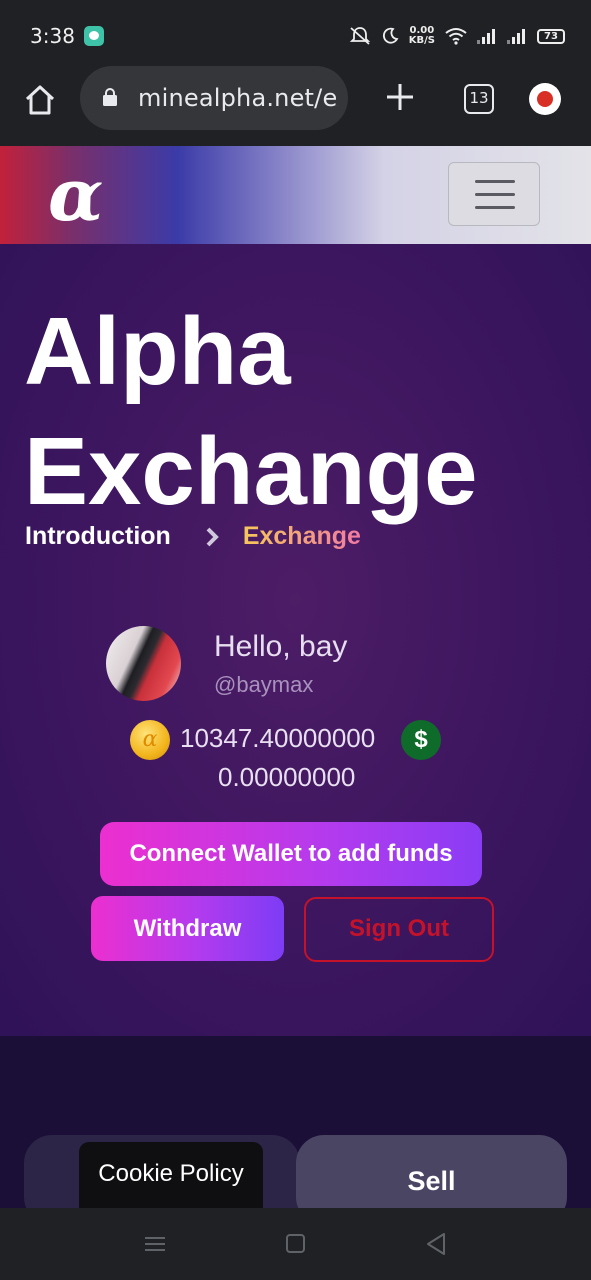 The width and height of the screenshot is (591, 1280). What do you see at coordinates (400, 97) in the screenshot?
I see `new-tab-icon` at bounding box center [400, 97].